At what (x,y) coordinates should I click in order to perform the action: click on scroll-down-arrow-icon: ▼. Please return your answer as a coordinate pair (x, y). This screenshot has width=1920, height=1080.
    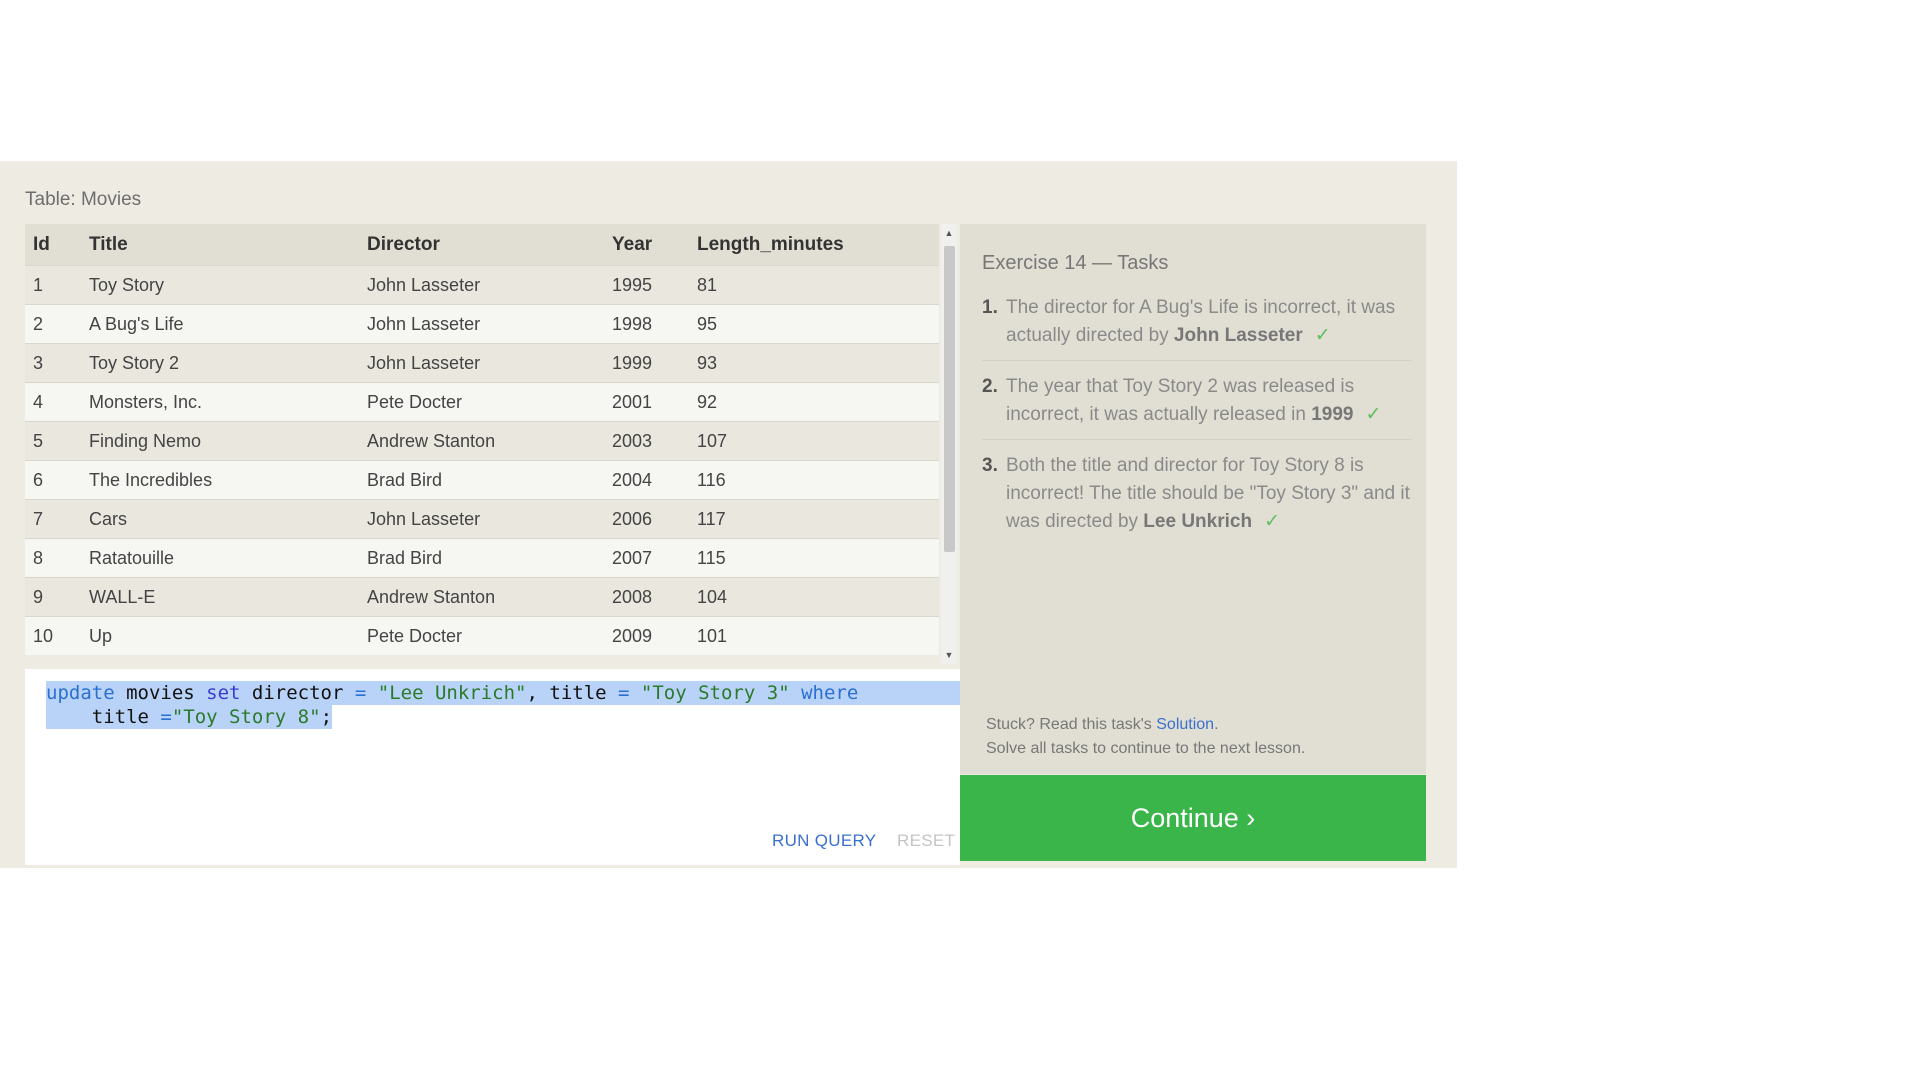
    Looking at the image, I should click on (949, 655).